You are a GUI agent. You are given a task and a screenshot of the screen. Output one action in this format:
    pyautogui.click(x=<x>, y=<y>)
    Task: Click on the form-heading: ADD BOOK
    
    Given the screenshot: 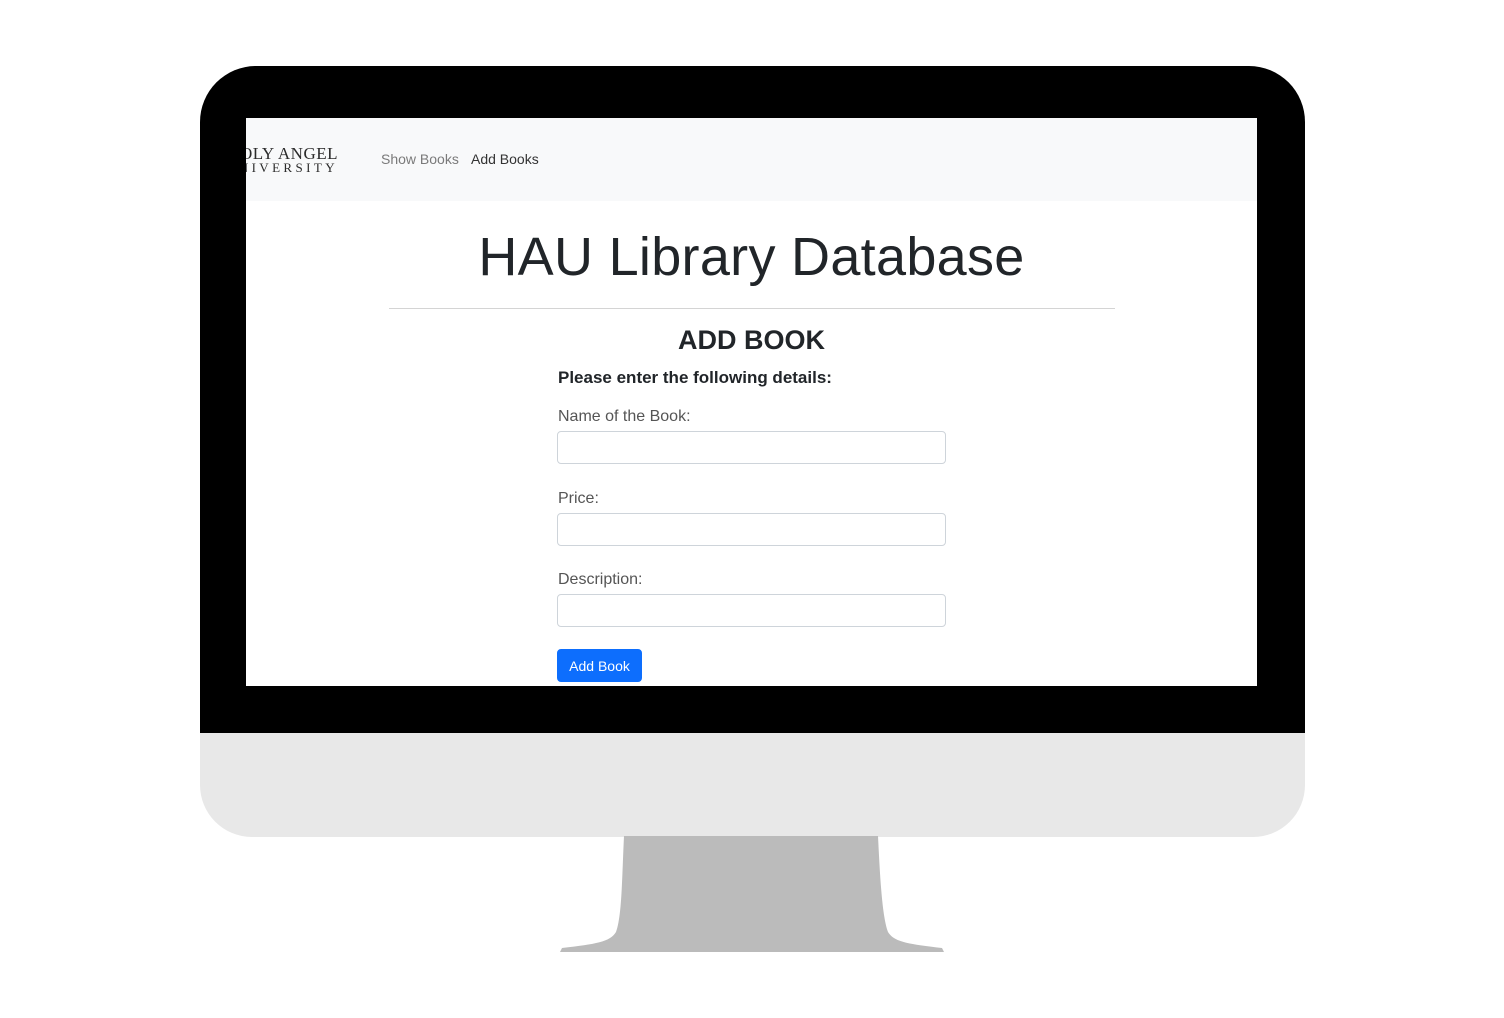 What is the action you would take?
    pyautogui.click(x=751, y=340)
    